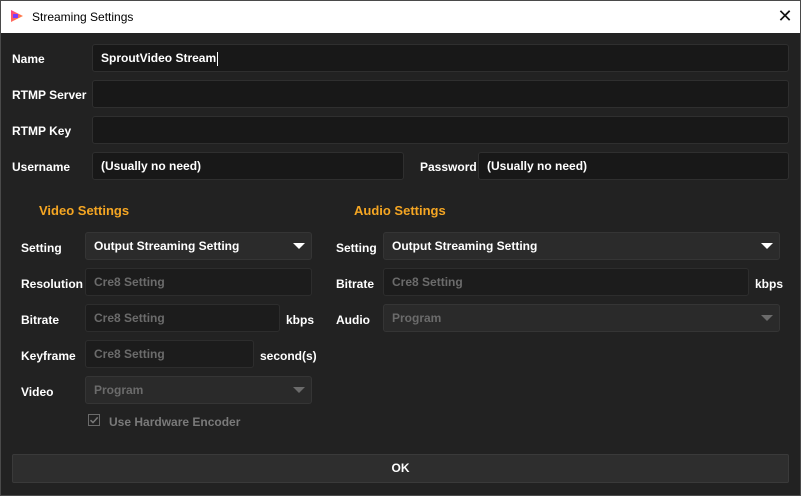  I want to click on keyframe-input: Cre8 Setting, so click(169, 354).